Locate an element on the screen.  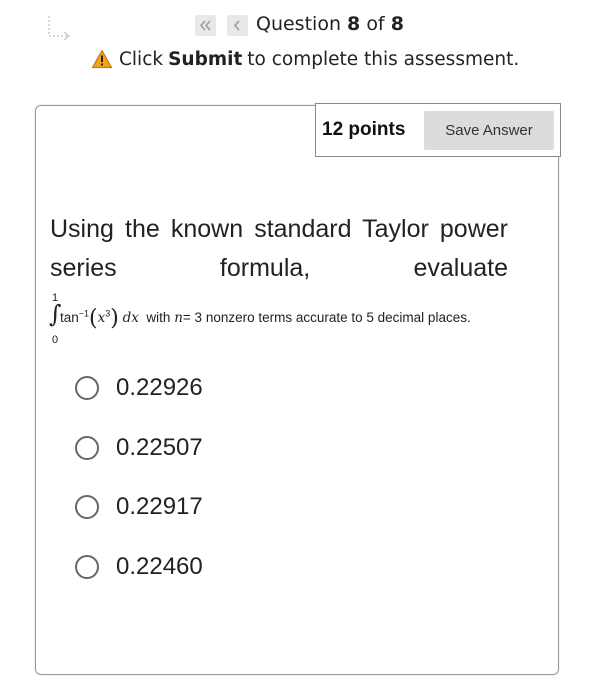
points-box: 12 points Save Answer is located at coordinates (438, 130).